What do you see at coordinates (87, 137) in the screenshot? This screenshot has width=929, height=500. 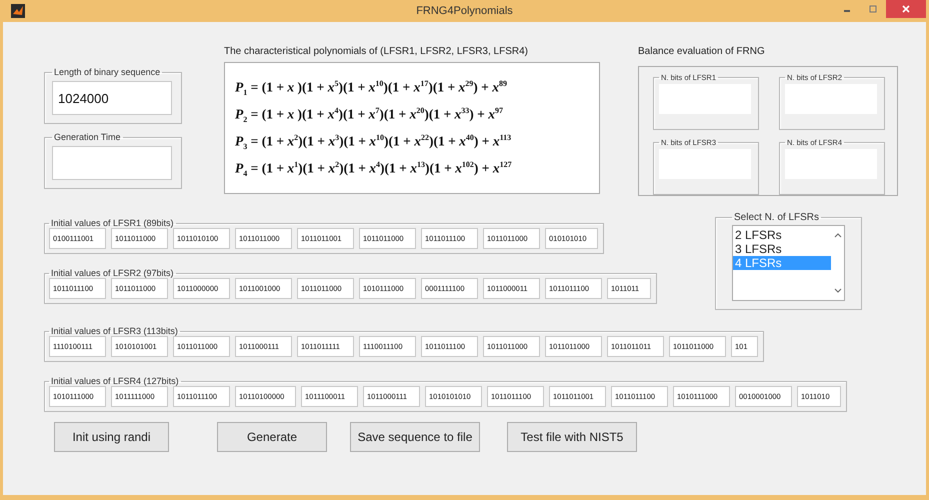 I see `group-label: Generation Time` at bounding box center [87, 137].